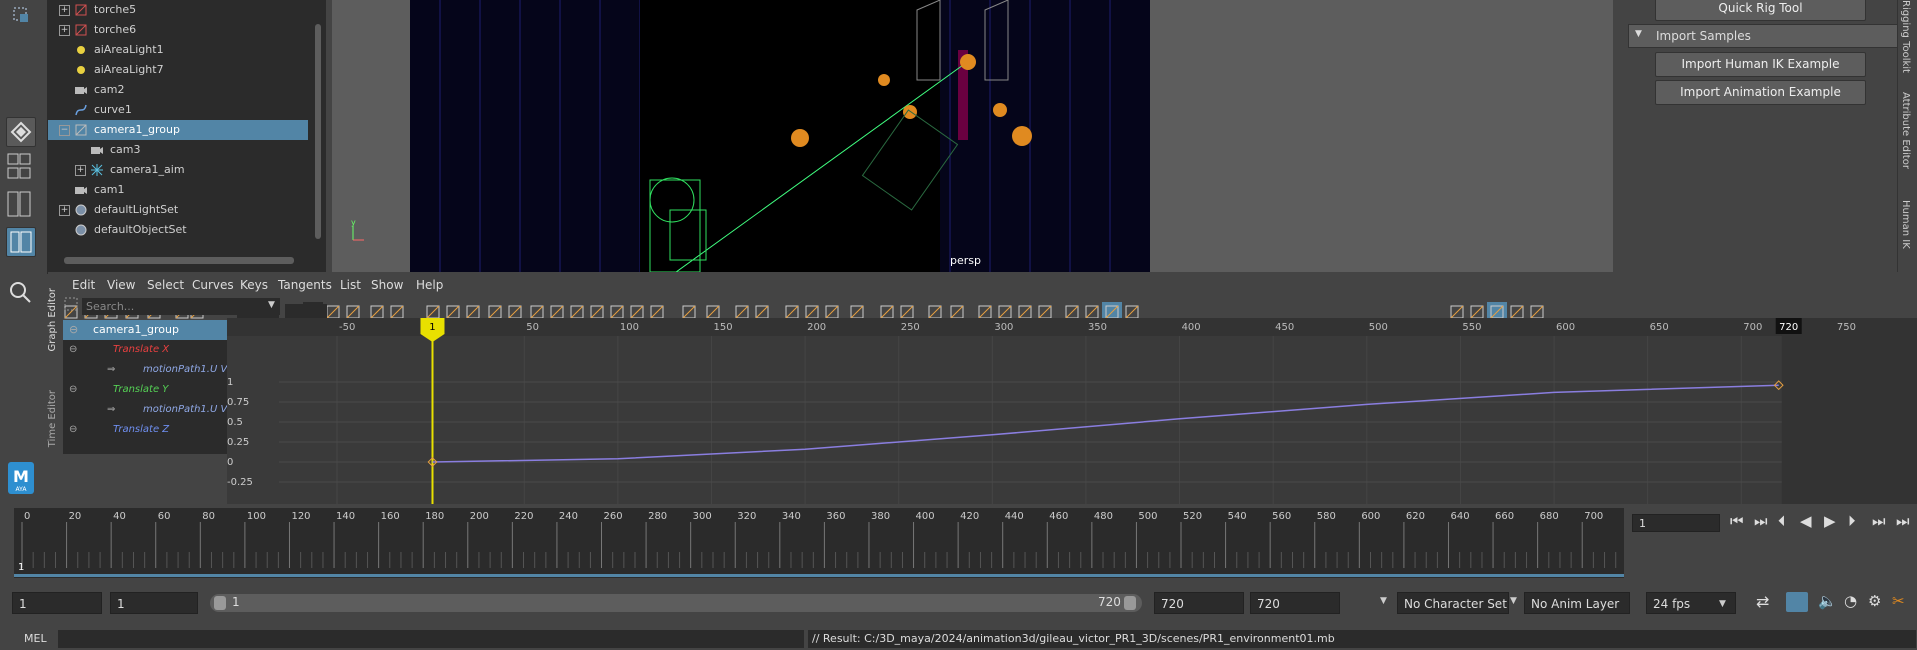 The height and width of the screenshot is (650, 1917). Describe the element at coordinates (81, 10) in the screenshot. I see `torch-mesh-icon` at that location.